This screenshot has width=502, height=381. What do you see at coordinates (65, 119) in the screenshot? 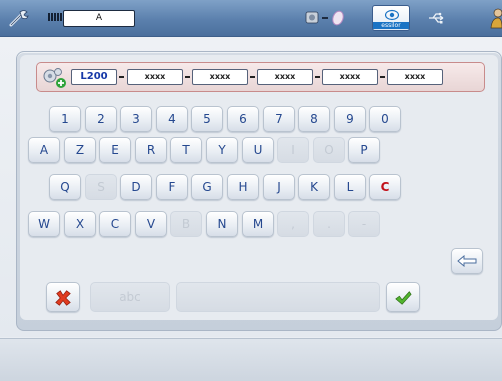
I see `key-digit-0: 1` at bounding box center [65, 119].